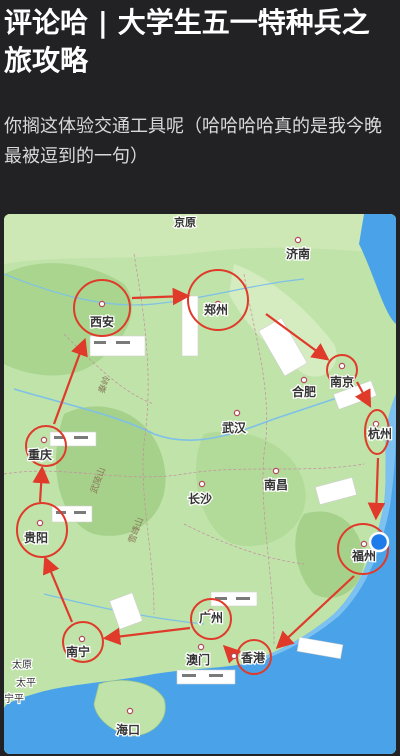  What do you see at coordinates (128, 729) in the screenshot?
I see `city-label-haikou: 海口` at bounding box center [128, 729].